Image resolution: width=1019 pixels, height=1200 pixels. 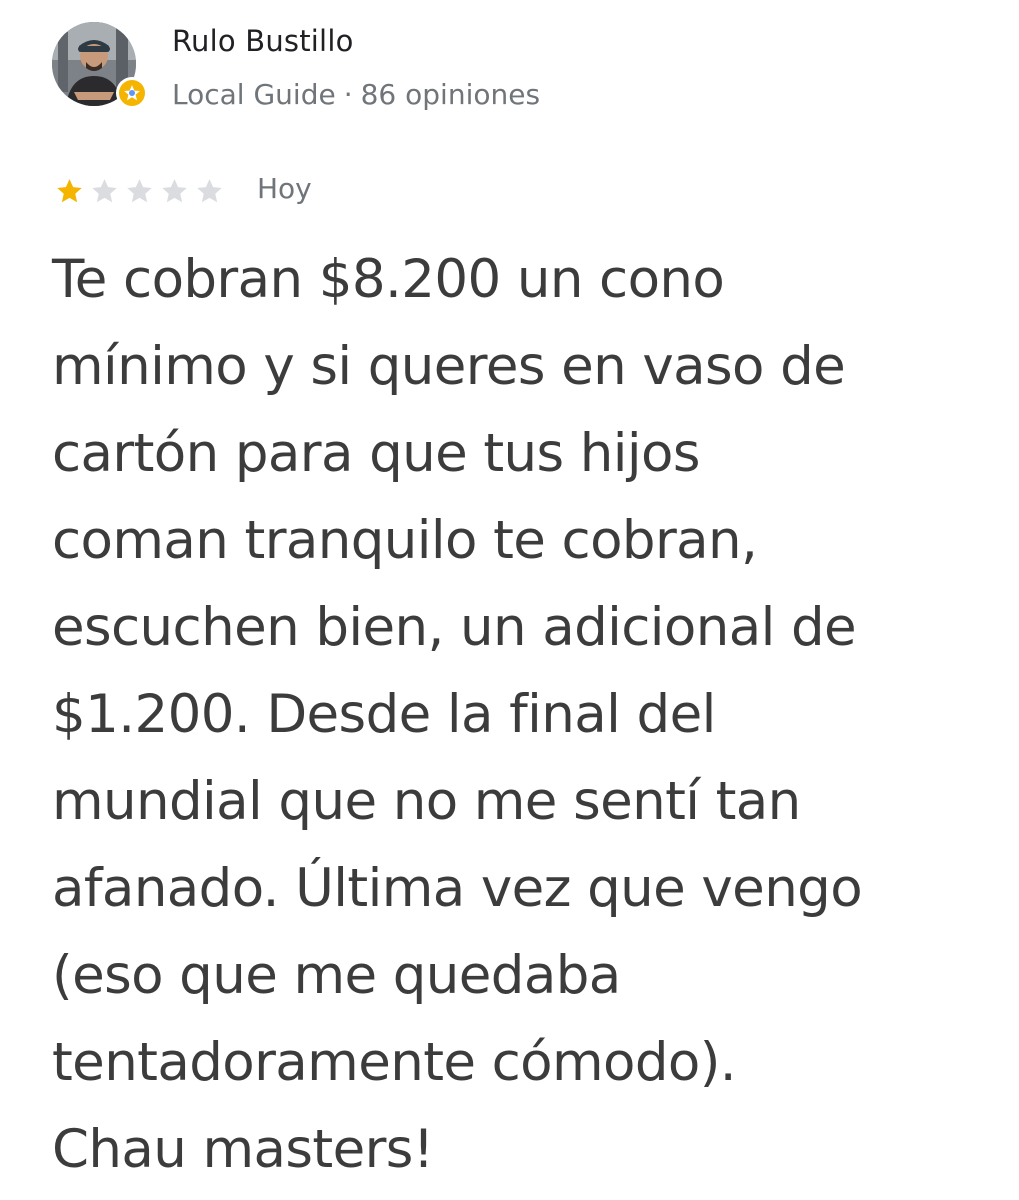 I want to click on local-guide-star-icon, so click(x=132, y=93).